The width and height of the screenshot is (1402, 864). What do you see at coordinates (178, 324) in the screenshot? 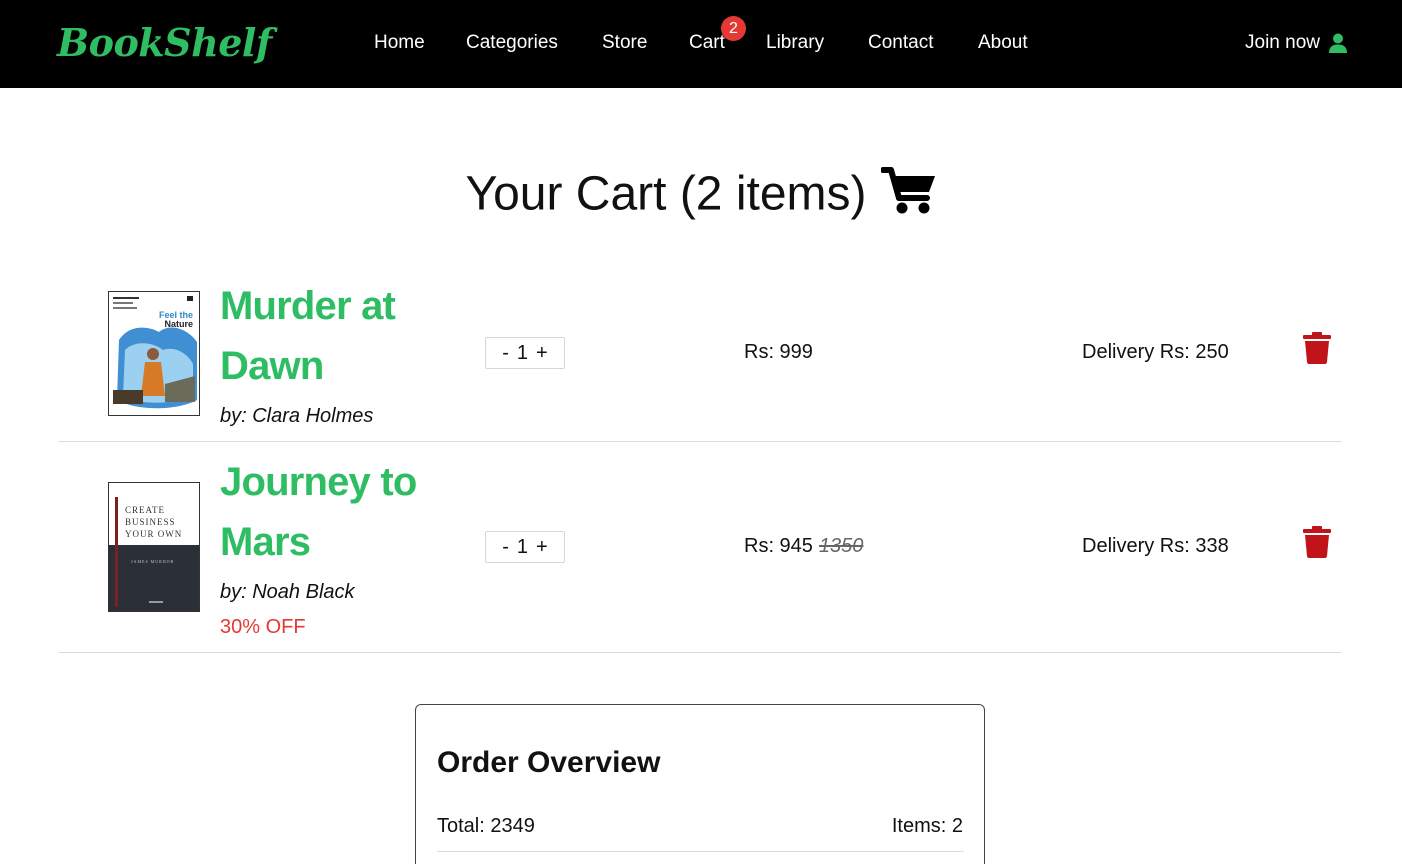
I see `cover-text-line: Nature` at bounding box center [178, 324].